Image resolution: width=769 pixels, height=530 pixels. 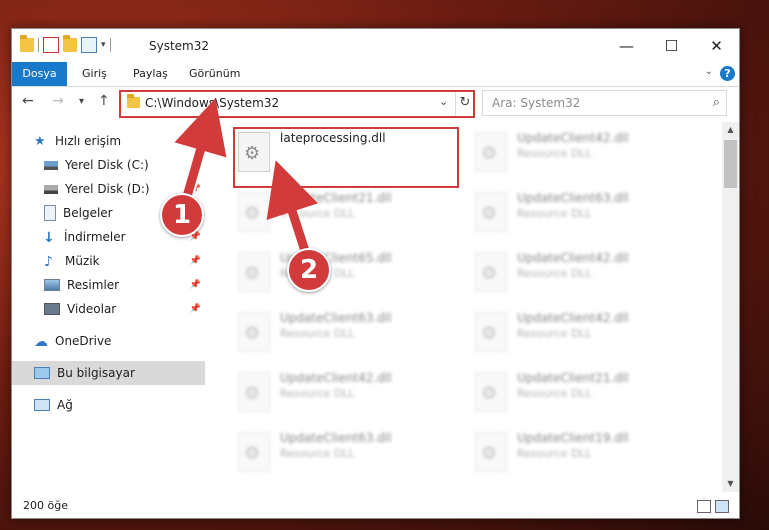 I want to click on annotation-arrows, so click(x=246, y=177).